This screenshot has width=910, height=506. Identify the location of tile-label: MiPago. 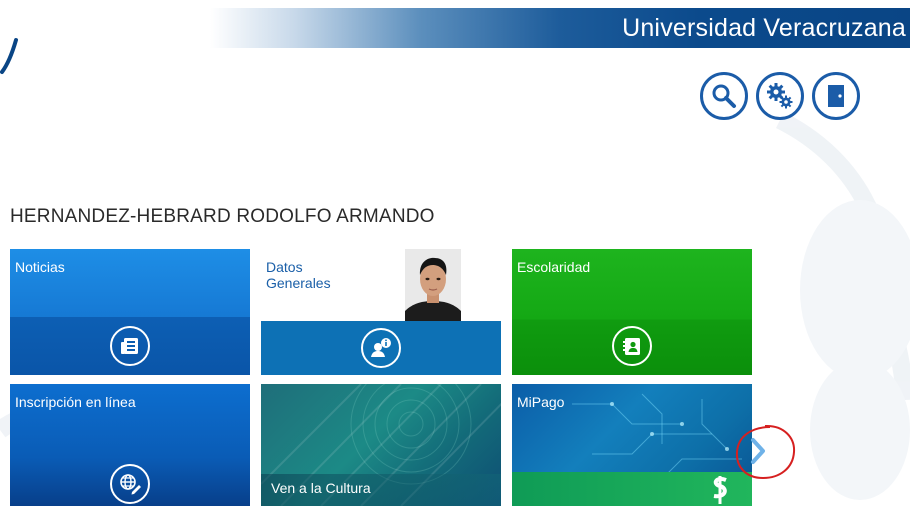
(541, 402).